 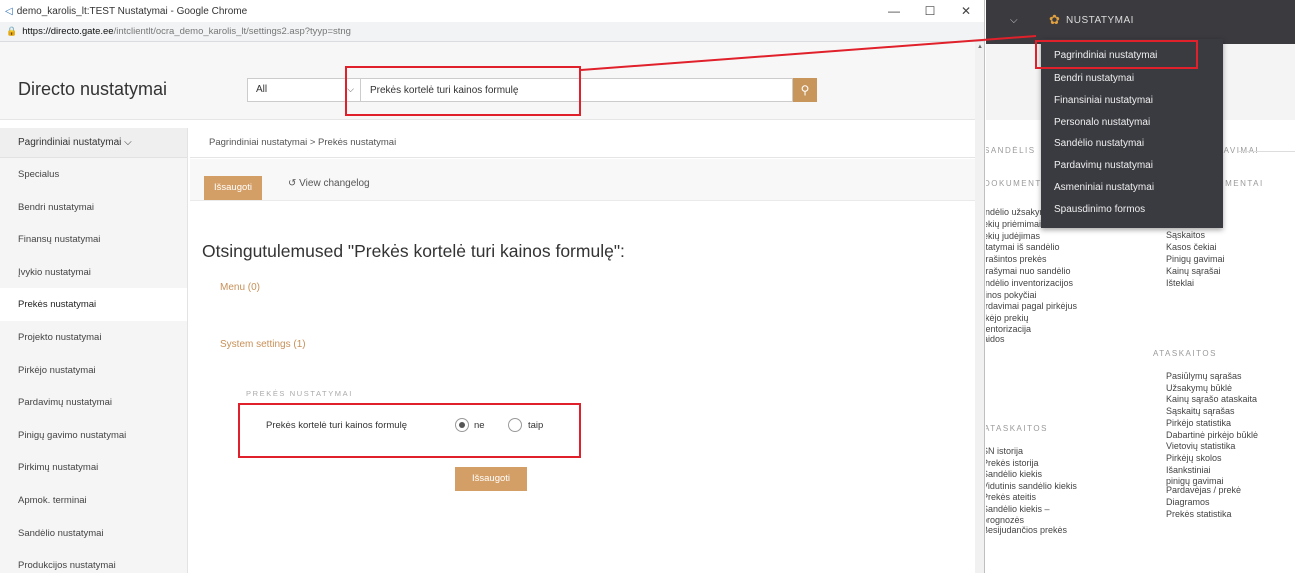 I want to click on background-link: Pasiūlymų sąrašas, so click(x=1204, y=376).